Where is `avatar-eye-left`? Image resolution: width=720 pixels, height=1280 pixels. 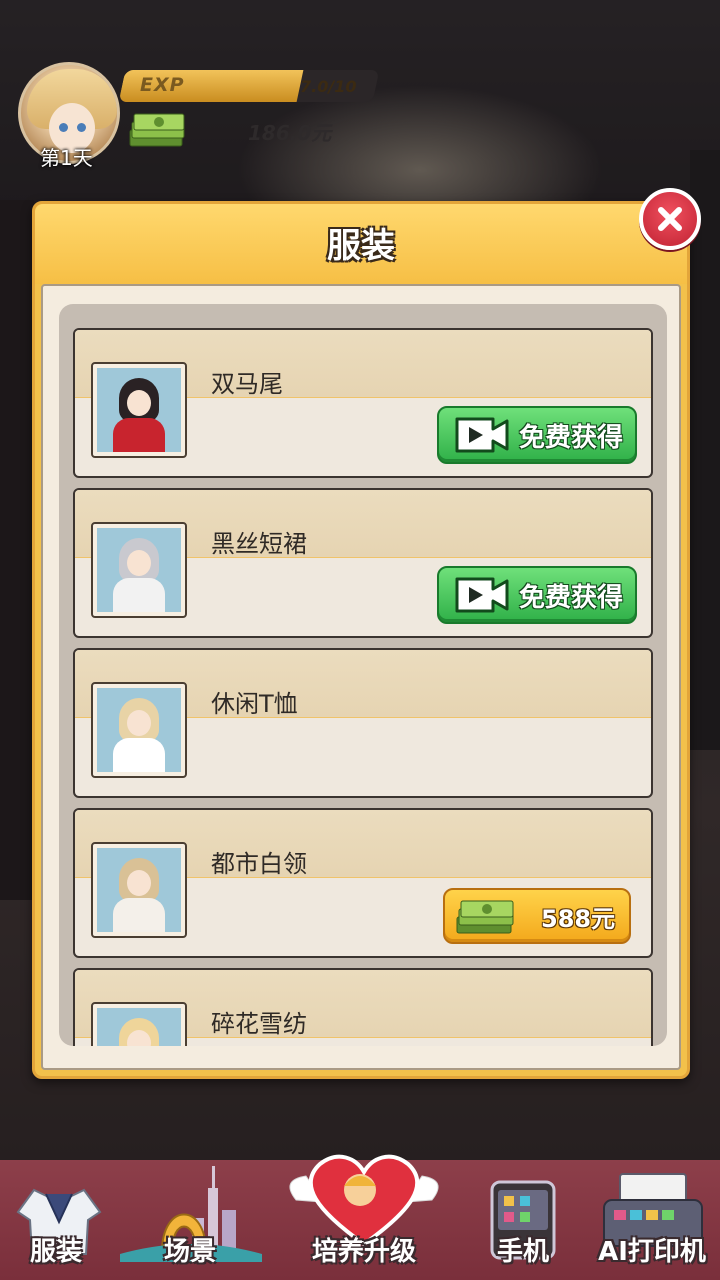
avatar-eye-left is located at coordinates (63, 127).